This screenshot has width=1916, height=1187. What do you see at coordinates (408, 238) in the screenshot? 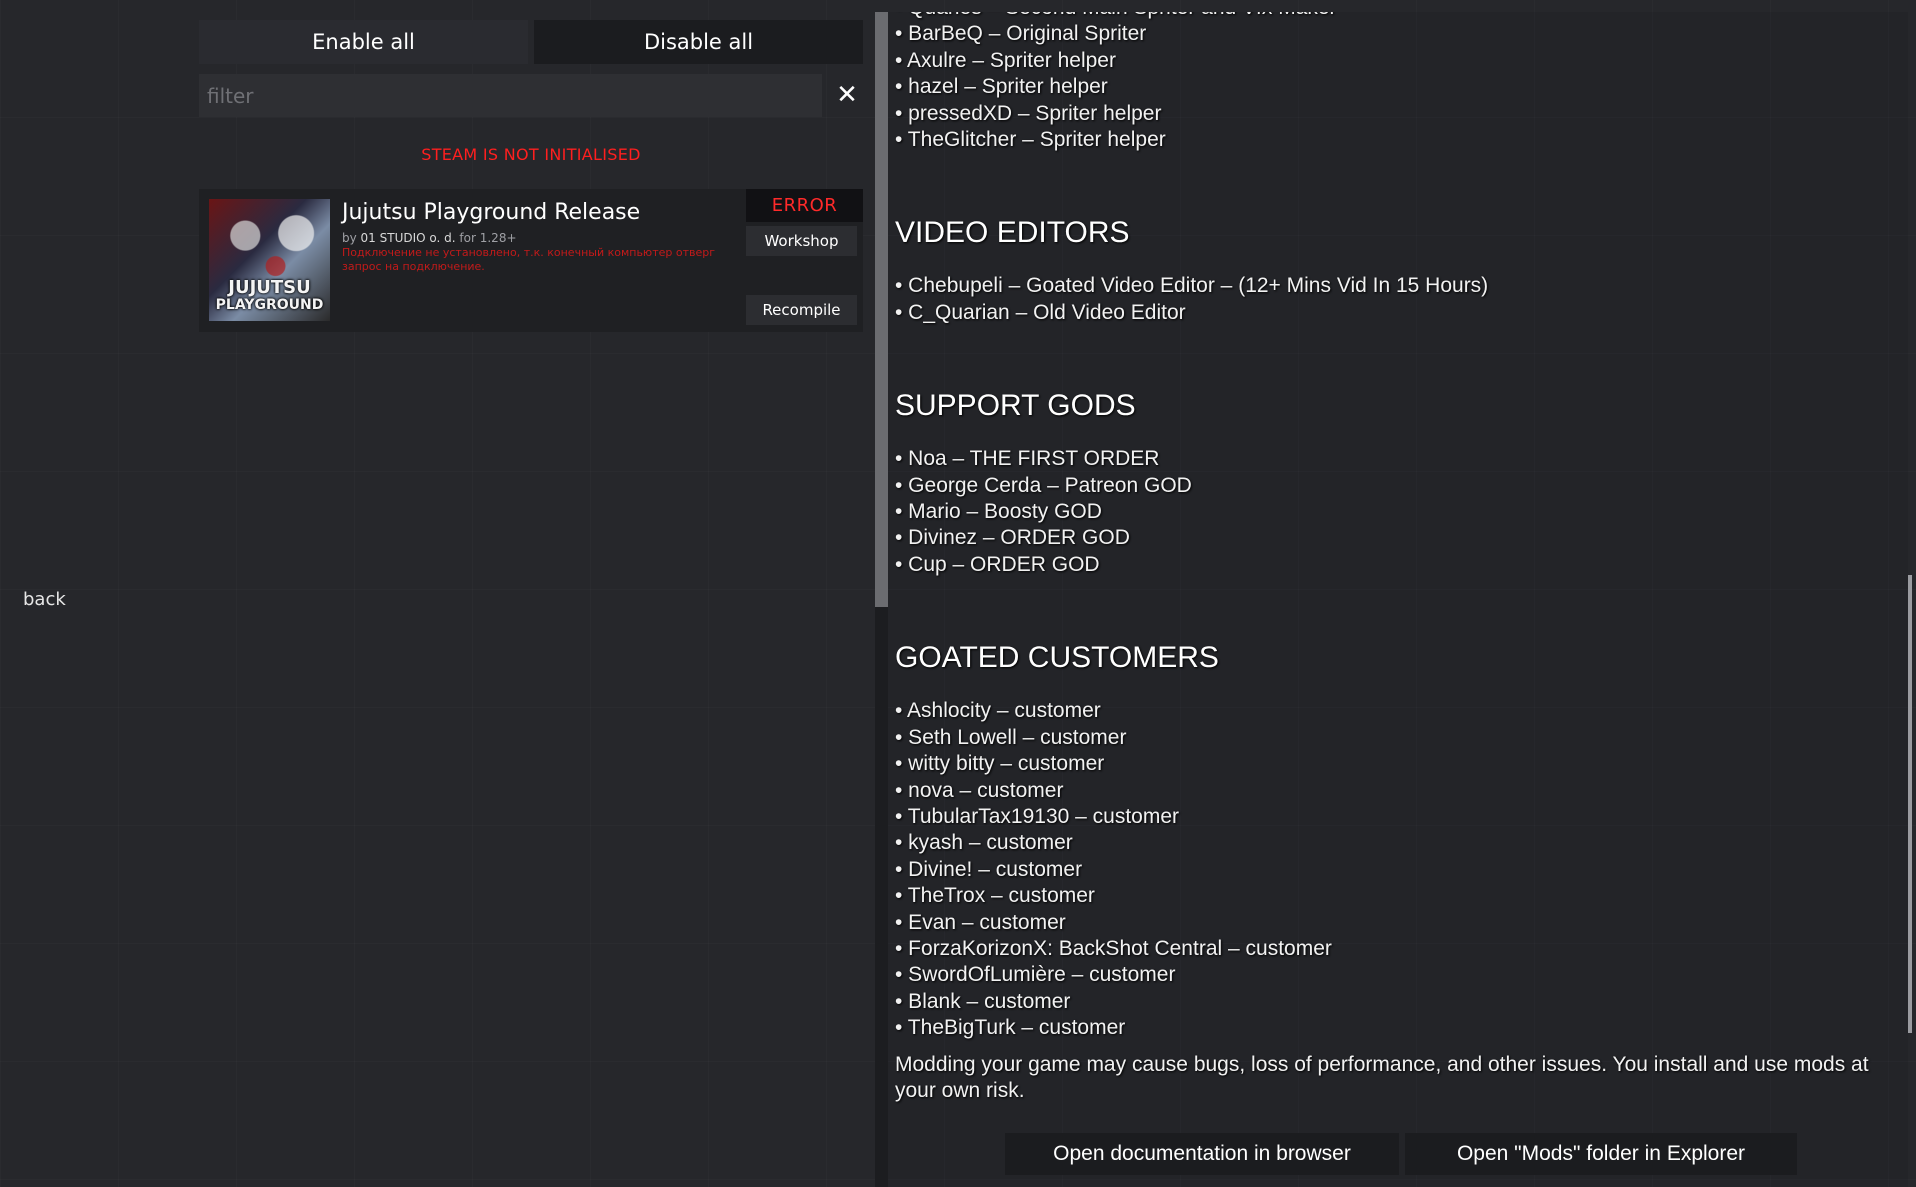
I see `mod-author: 01 STUDIO o. d.` at bounding box center [408, 238].